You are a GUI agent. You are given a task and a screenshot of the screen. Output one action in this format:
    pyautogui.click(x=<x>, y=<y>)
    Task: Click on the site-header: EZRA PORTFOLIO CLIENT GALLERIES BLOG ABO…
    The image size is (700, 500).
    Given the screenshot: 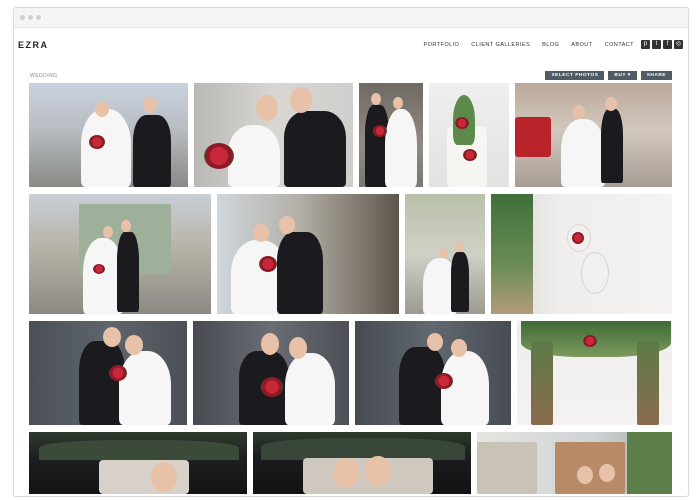 What is the action you would take?
    pyautogui.click(x=351, y=48)
    